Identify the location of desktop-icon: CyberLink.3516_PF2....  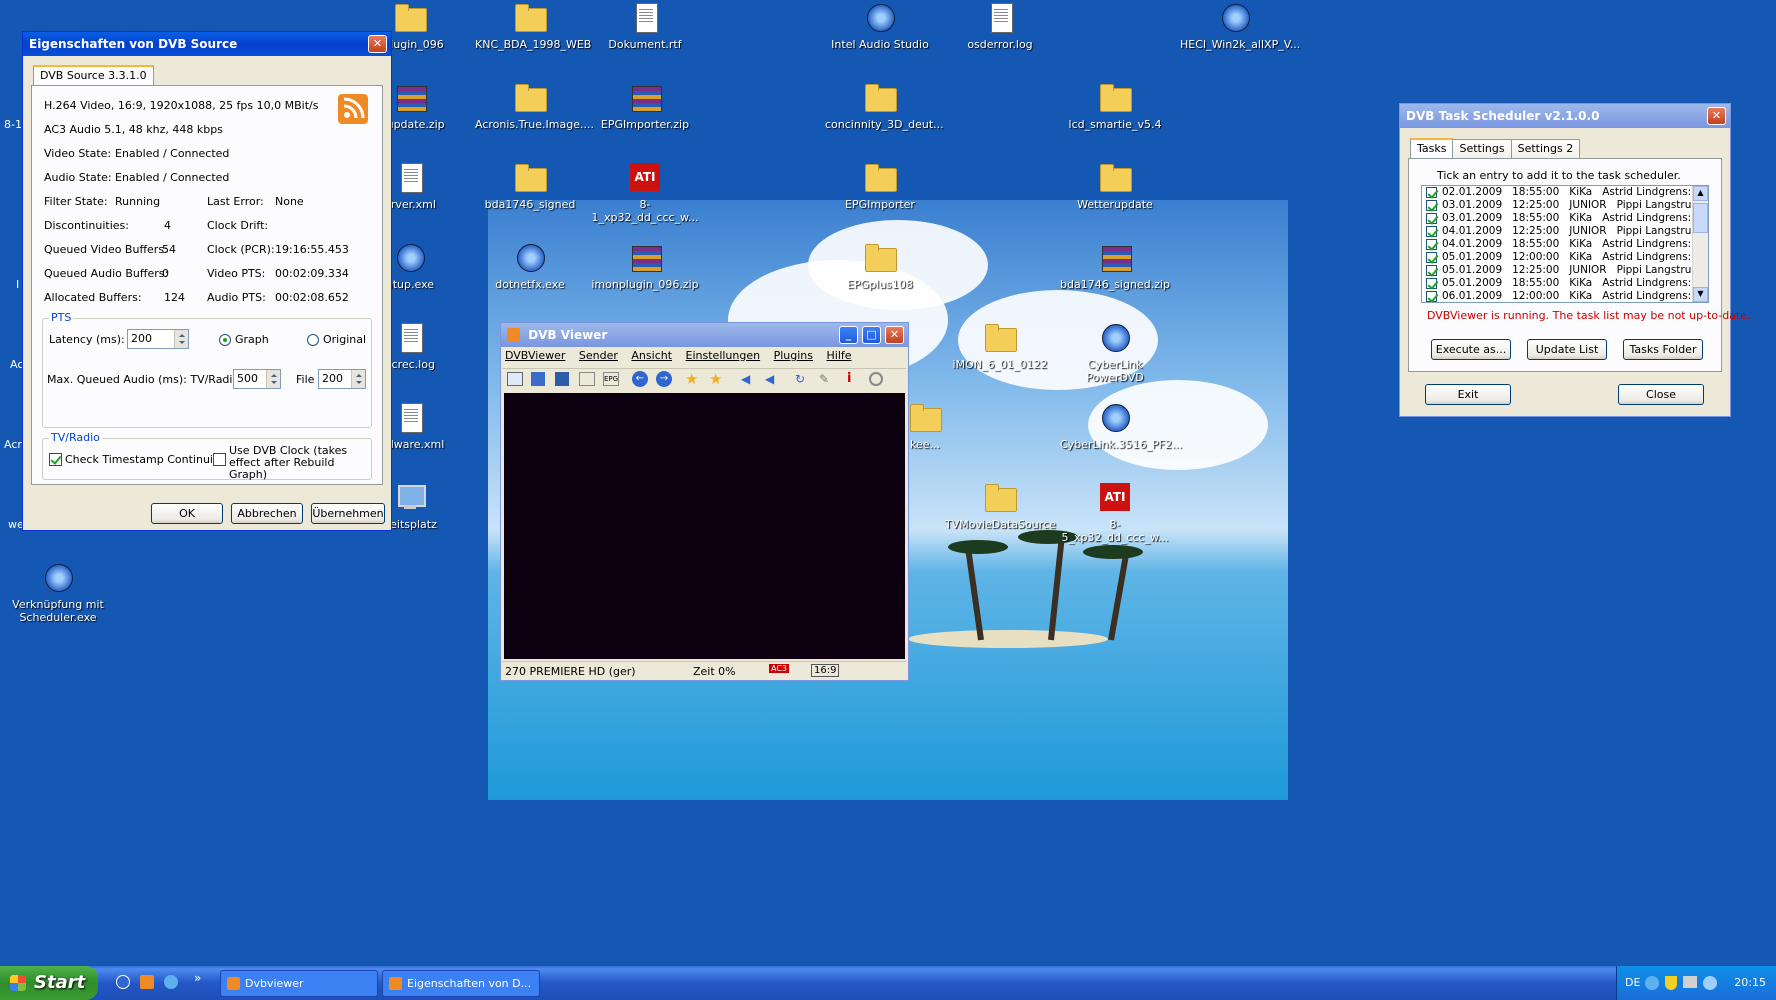
(1121, 425).